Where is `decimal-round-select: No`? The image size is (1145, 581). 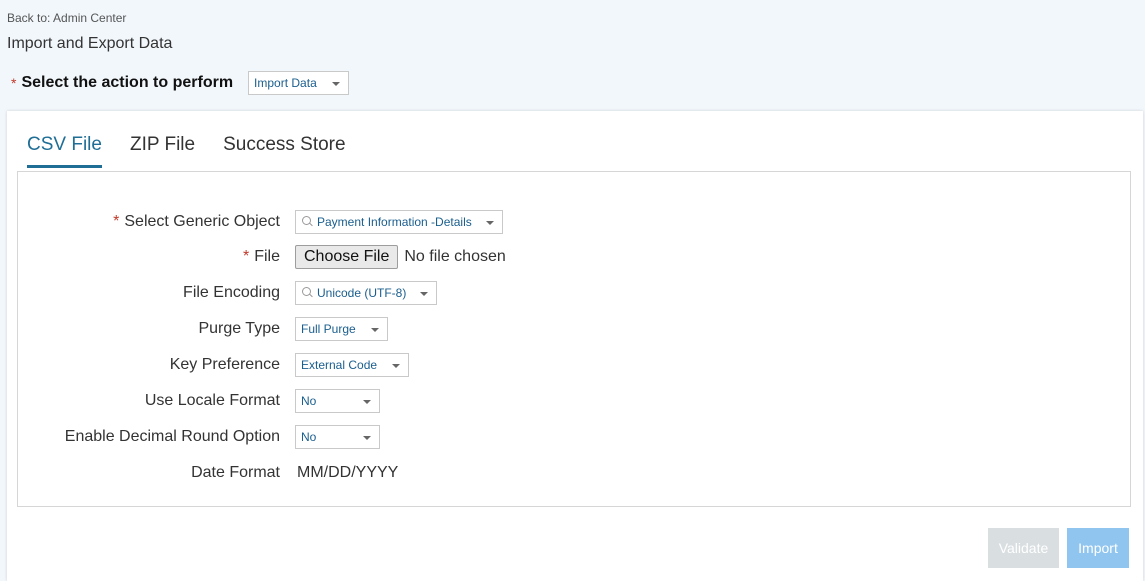 decimal-round-select: No is located at coordinates (337, 437).